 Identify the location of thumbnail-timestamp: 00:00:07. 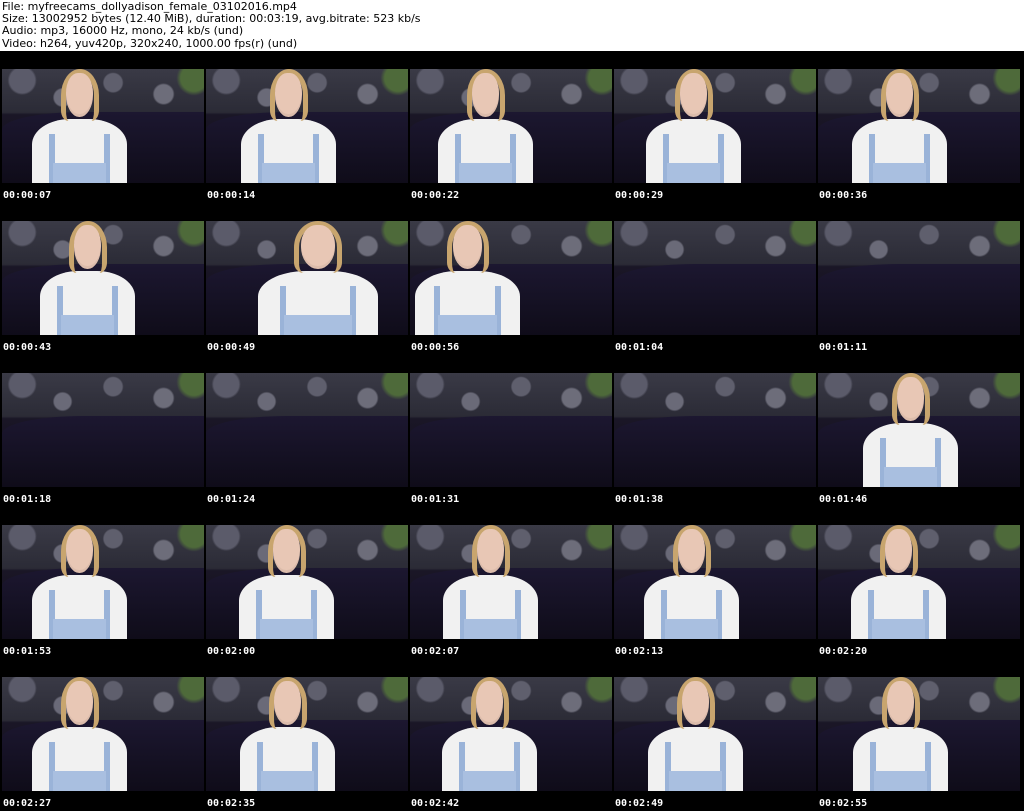
(27, 195).